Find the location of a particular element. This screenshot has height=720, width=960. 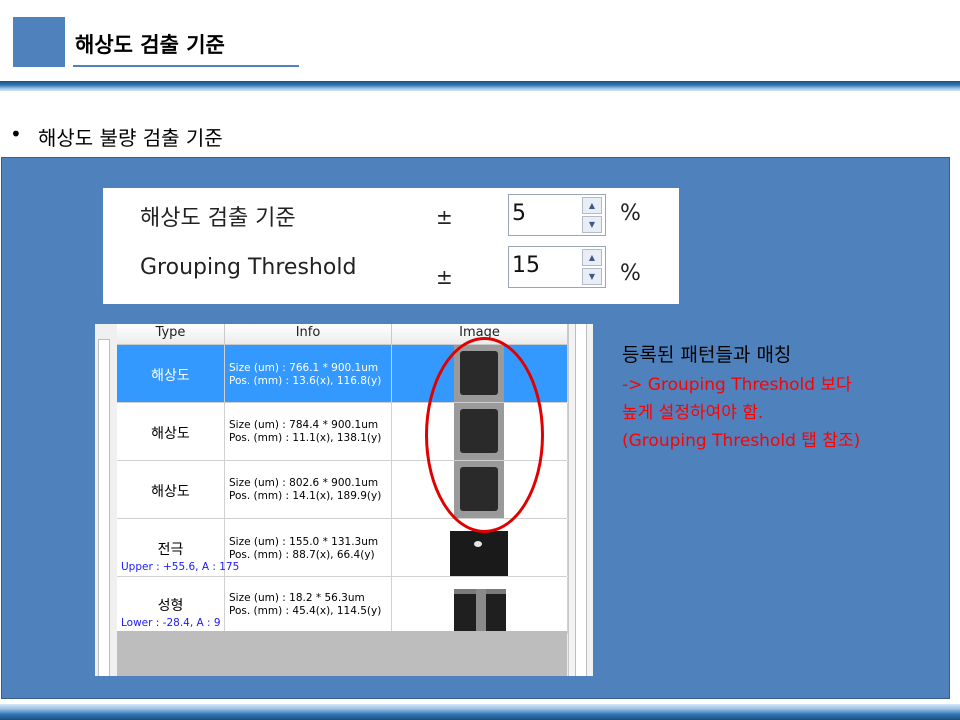

grouping-threshold-label: Grouping Threshold is located at coordinates (248, 267).